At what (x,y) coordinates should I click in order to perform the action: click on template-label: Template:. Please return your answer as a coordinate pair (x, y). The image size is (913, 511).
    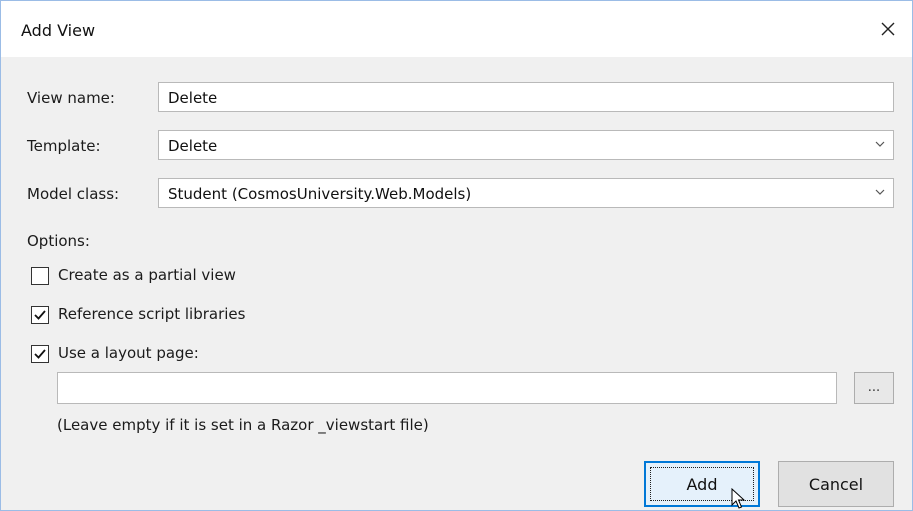
    Looking at the image, I should click on (64, 146).